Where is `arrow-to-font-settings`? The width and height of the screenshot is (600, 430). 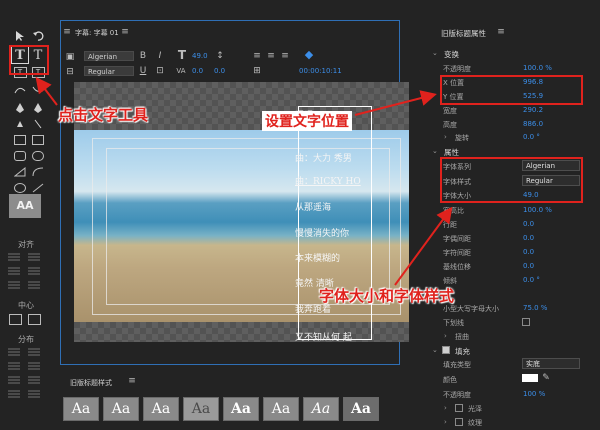
arrow-to-font-settings is located at coordinates (423, 246).